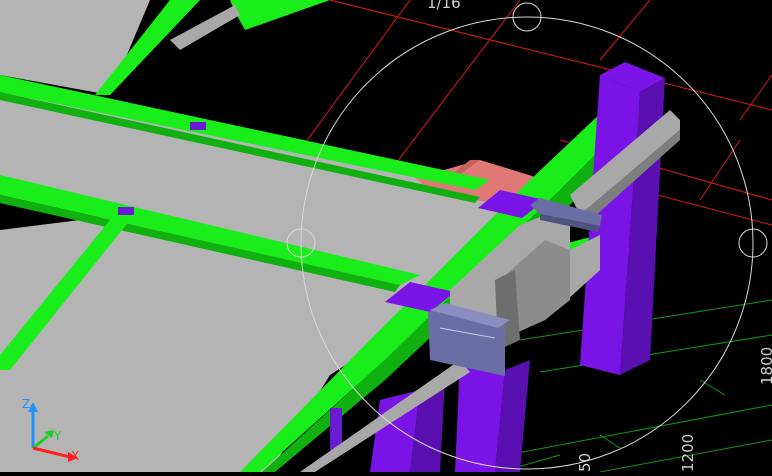 This screenshot has height=476, width=772. Describe the element at coordinates (444, 6) in the screenshot. I see `grid-label-fraction: 1/16` at that location.